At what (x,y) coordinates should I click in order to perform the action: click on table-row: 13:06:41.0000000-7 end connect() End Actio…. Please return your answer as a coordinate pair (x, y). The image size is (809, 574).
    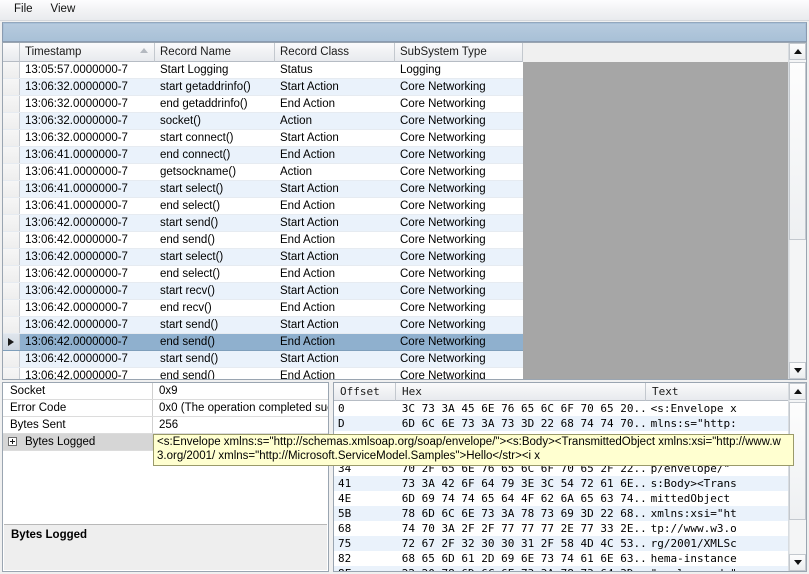
    Looking at the image, I should click on (263, 155).